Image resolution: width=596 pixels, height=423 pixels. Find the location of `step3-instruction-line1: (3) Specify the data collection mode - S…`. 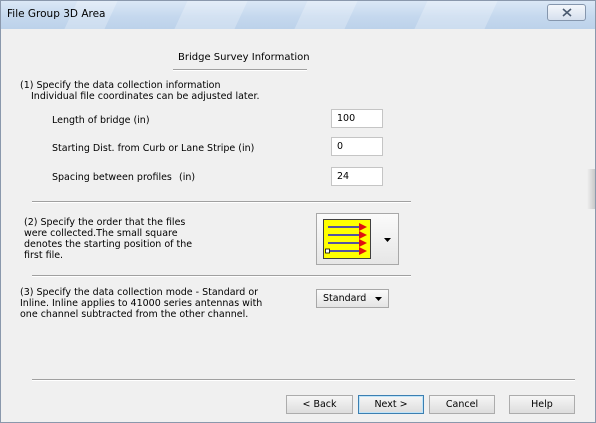

step3-instruction-line1: (3) Specify the data collection mode - S… is located at coordinates (139, 292).